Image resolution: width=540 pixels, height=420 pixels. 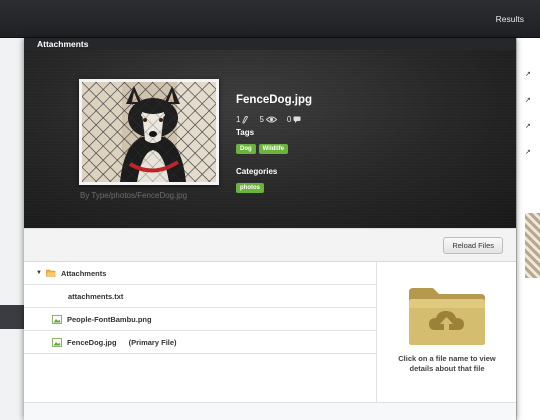 I want to click on background-panel-title: Att, so click(x=532, y=43).